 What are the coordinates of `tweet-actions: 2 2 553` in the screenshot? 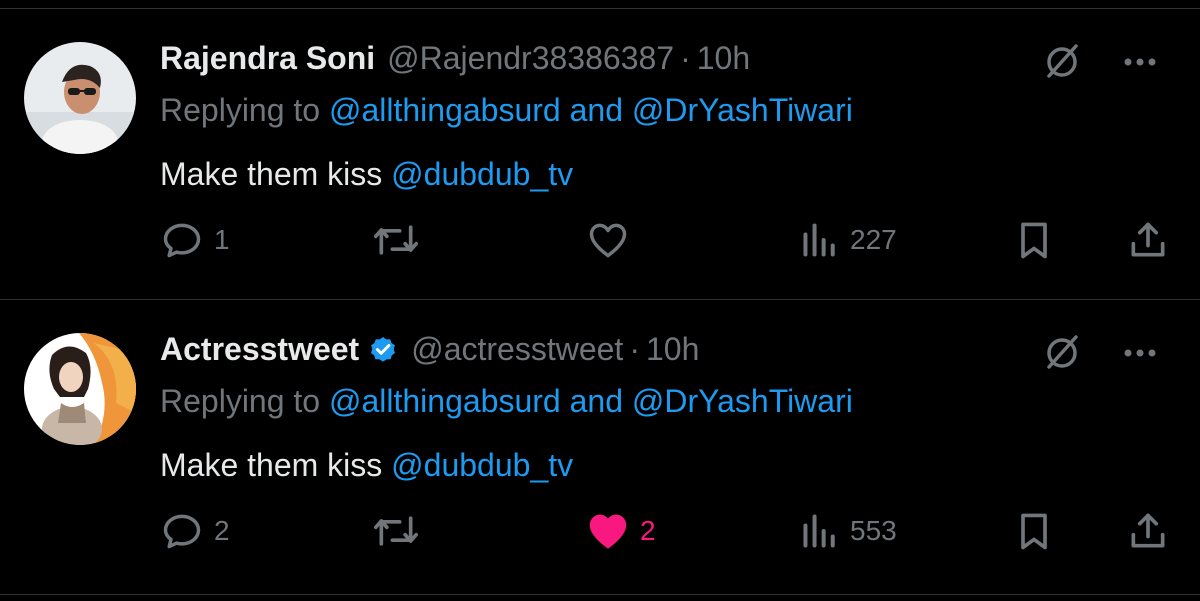 It's located at (600, 531).